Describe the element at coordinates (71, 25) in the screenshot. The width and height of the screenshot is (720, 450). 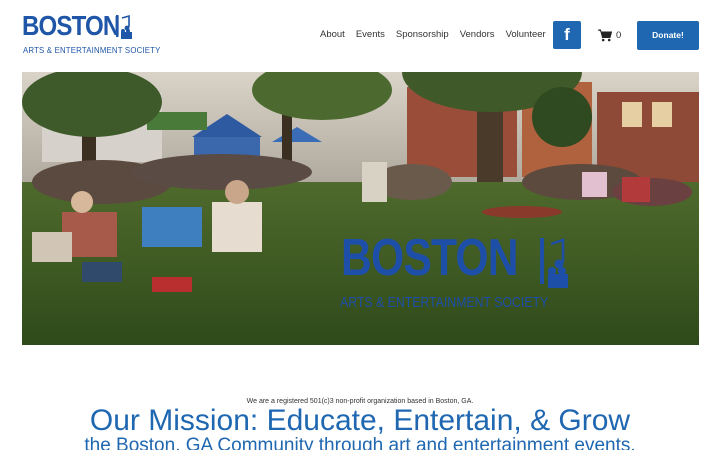
I see `logo-title: BOSTON` at that location.